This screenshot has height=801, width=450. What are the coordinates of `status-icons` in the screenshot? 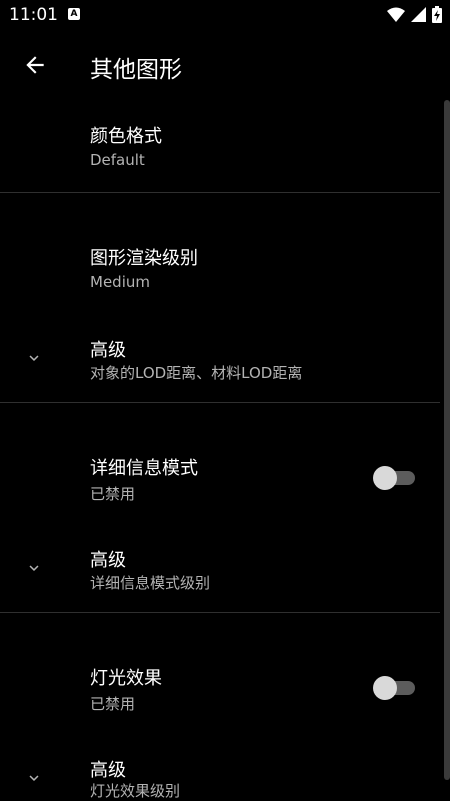 It's located at (414, 14).